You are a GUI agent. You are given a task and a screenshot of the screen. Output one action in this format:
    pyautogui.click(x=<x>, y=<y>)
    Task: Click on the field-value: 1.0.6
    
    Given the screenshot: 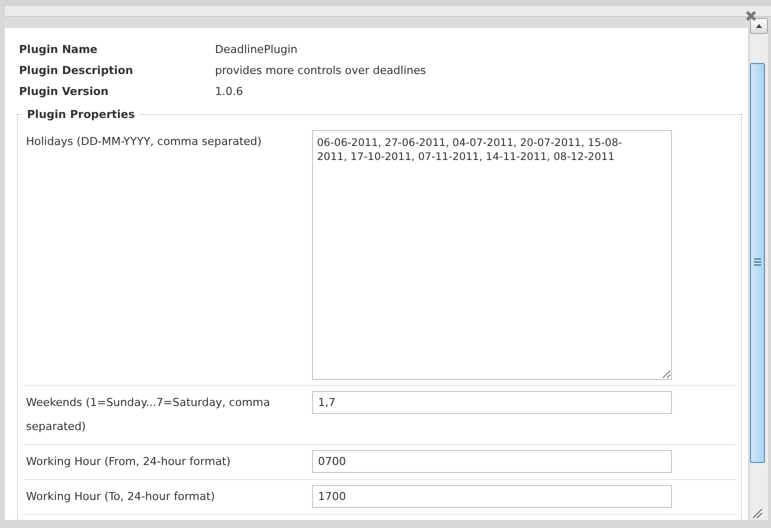 What is the action you would take?
    pyautogui.click(x=229, y=91)
    